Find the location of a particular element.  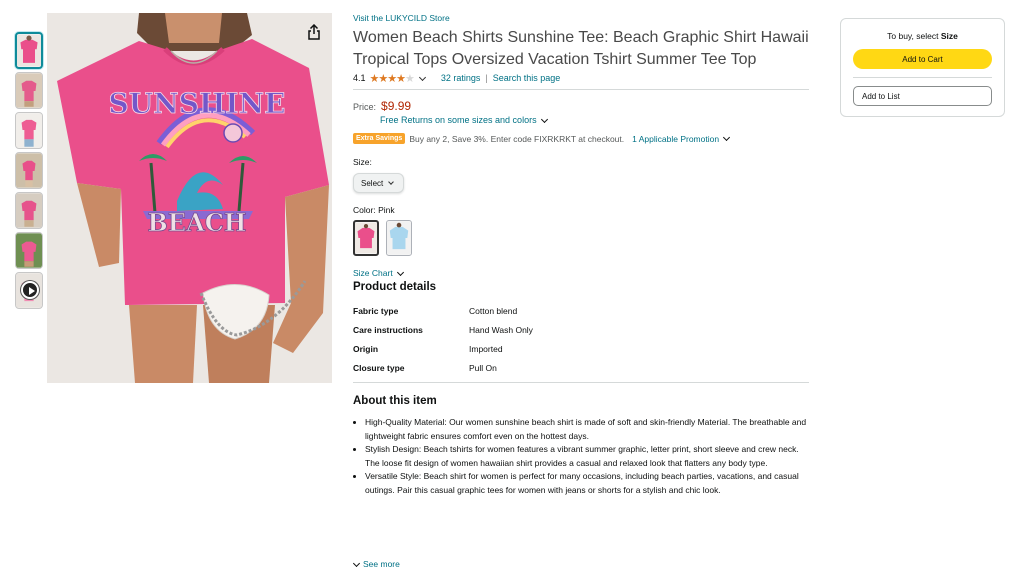

detail-key: Care instructions is located at coordinates (388, 329).